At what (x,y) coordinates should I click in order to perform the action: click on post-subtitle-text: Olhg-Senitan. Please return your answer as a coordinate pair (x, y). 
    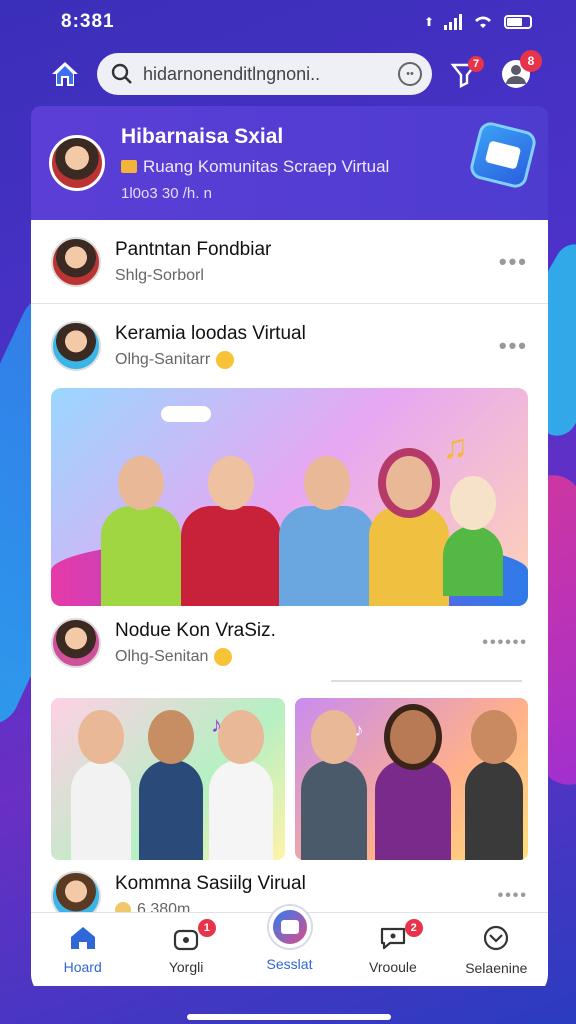
    Looking at the image, I should click on (162, 656).